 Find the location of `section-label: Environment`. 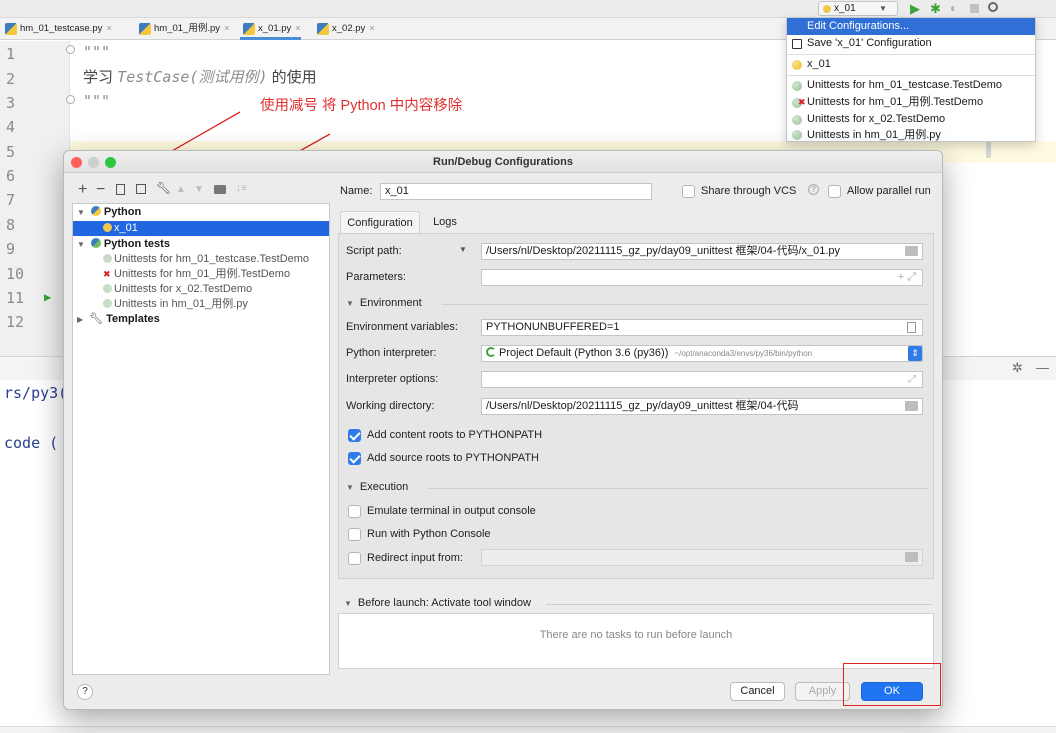

section-label: Environment is located at coordinates (390, 303).